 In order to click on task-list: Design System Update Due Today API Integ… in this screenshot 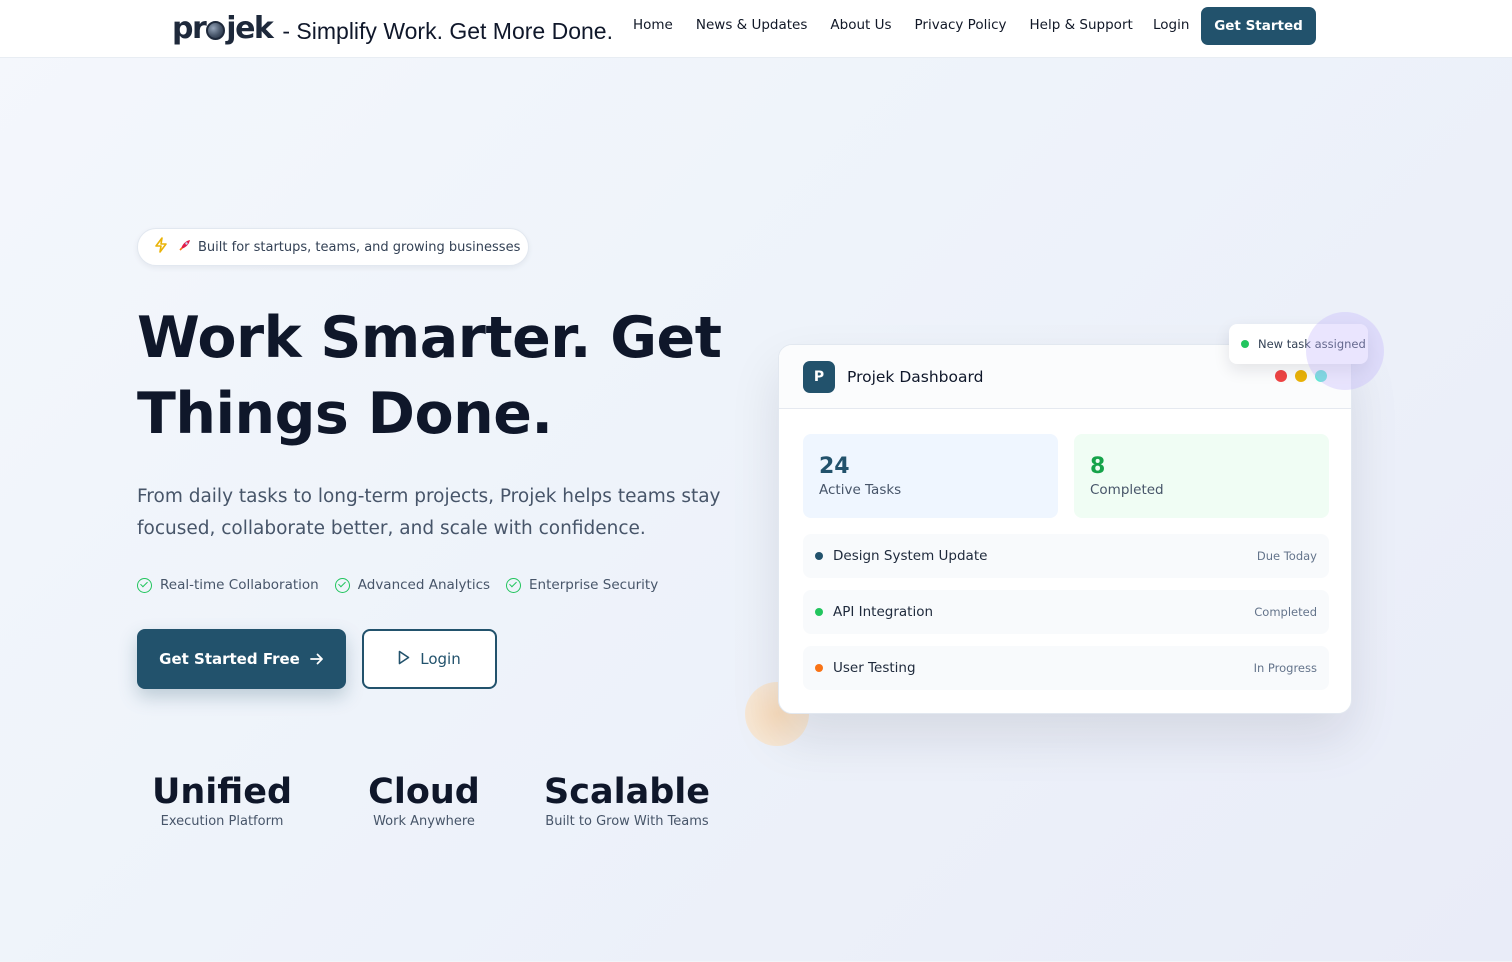, I will do `click(1066, 618)`.